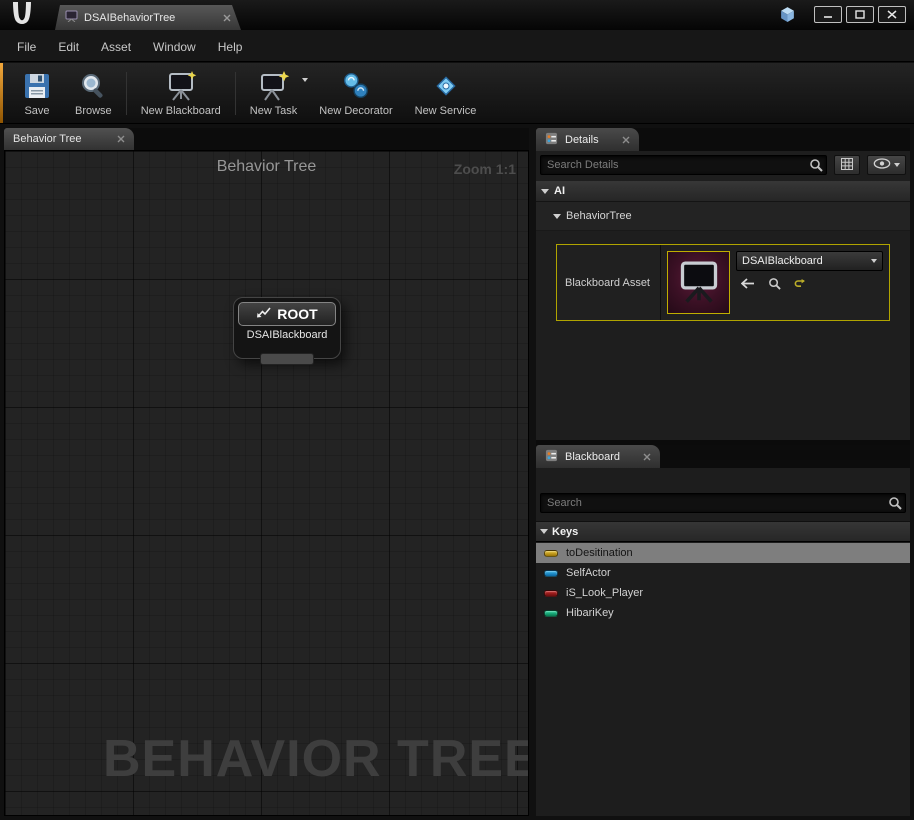 The image size is (914, 820). I want to click on blackboard-asset-value: DSAIBlackboard, so click(782, 261).